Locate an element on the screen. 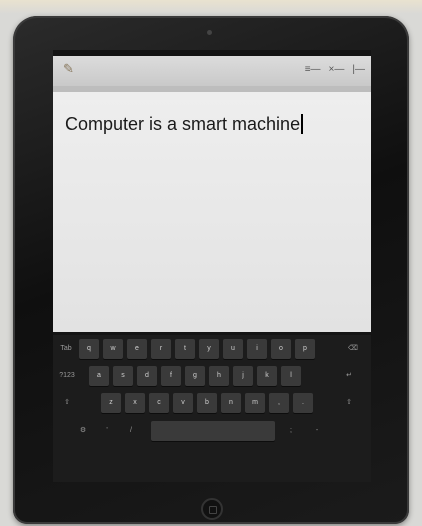 Image resolution: width=422 pixels, height=526 pixels. restore-control: |— is located at coordinates (358, 70).